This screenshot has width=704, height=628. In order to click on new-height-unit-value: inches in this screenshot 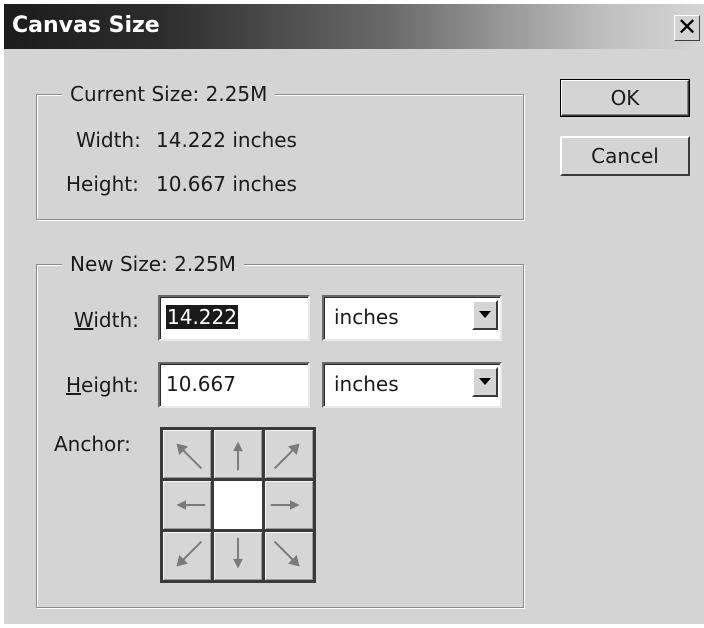, I will do `click(366, 384)`.